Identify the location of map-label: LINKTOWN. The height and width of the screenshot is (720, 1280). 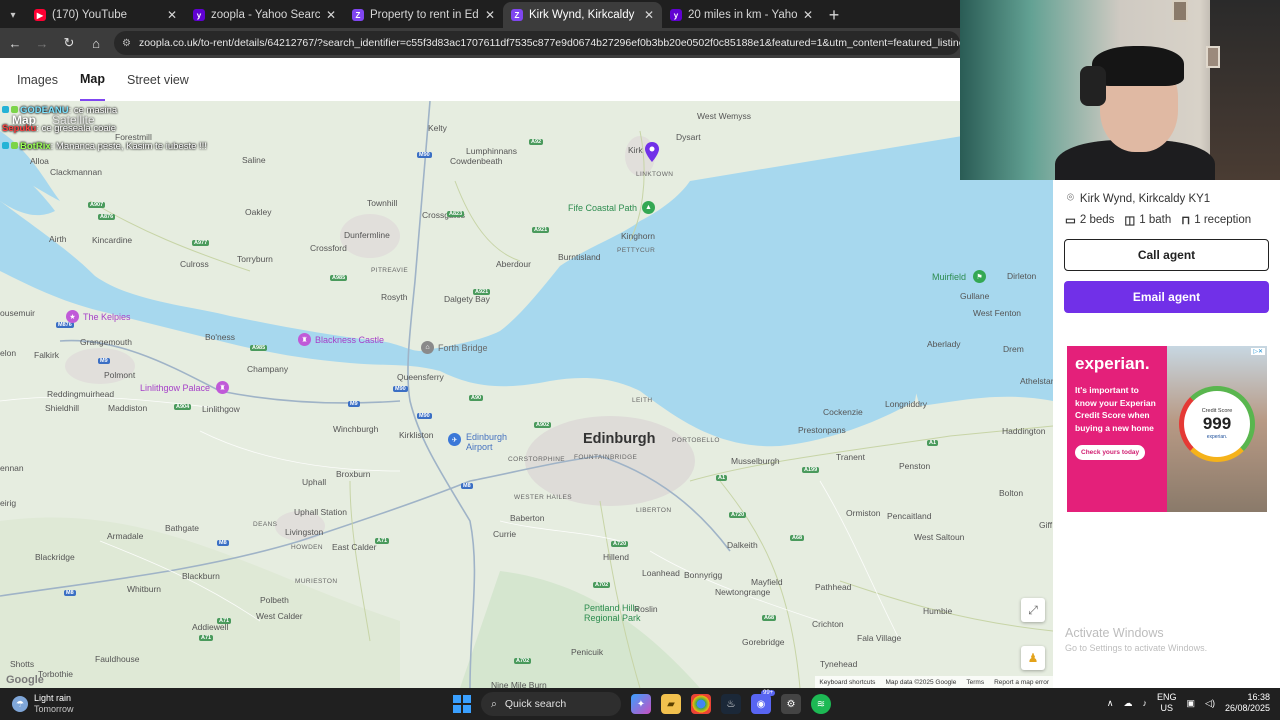
(655, 174).